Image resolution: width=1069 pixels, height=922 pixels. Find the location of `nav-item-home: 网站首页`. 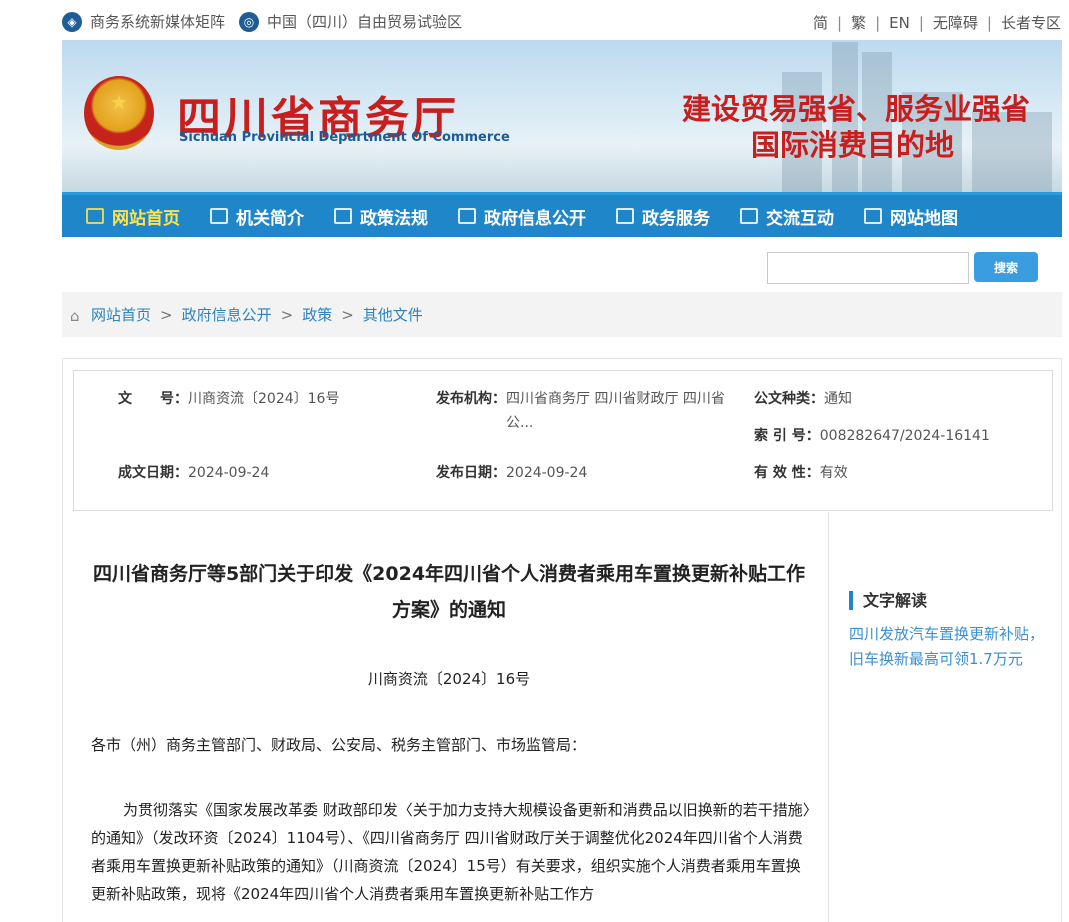

nav-item-home: 网站首页 is located at coordinates (133, 216).